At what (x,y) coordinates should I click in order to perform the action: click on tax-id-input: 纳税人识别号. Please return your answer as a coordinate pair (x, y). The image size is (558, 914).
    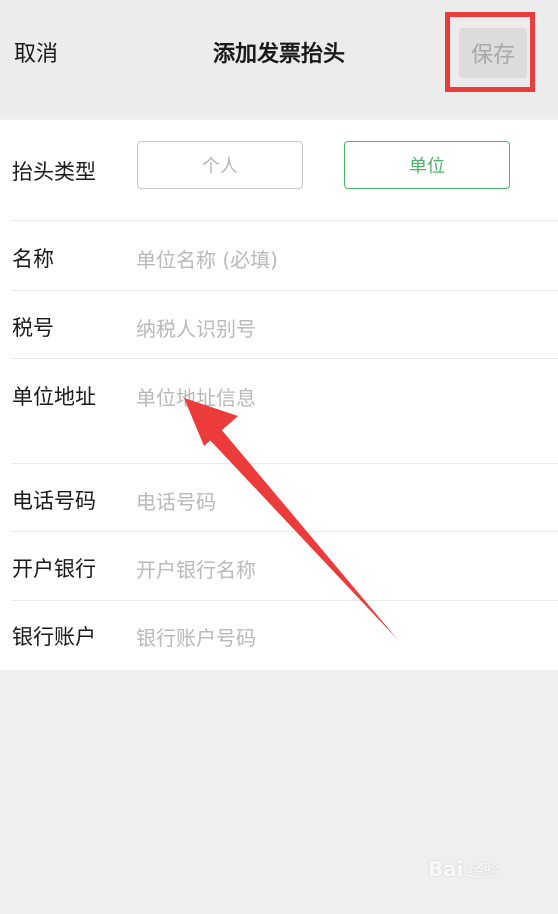
    Looking at the image, I should click on (196, 327).